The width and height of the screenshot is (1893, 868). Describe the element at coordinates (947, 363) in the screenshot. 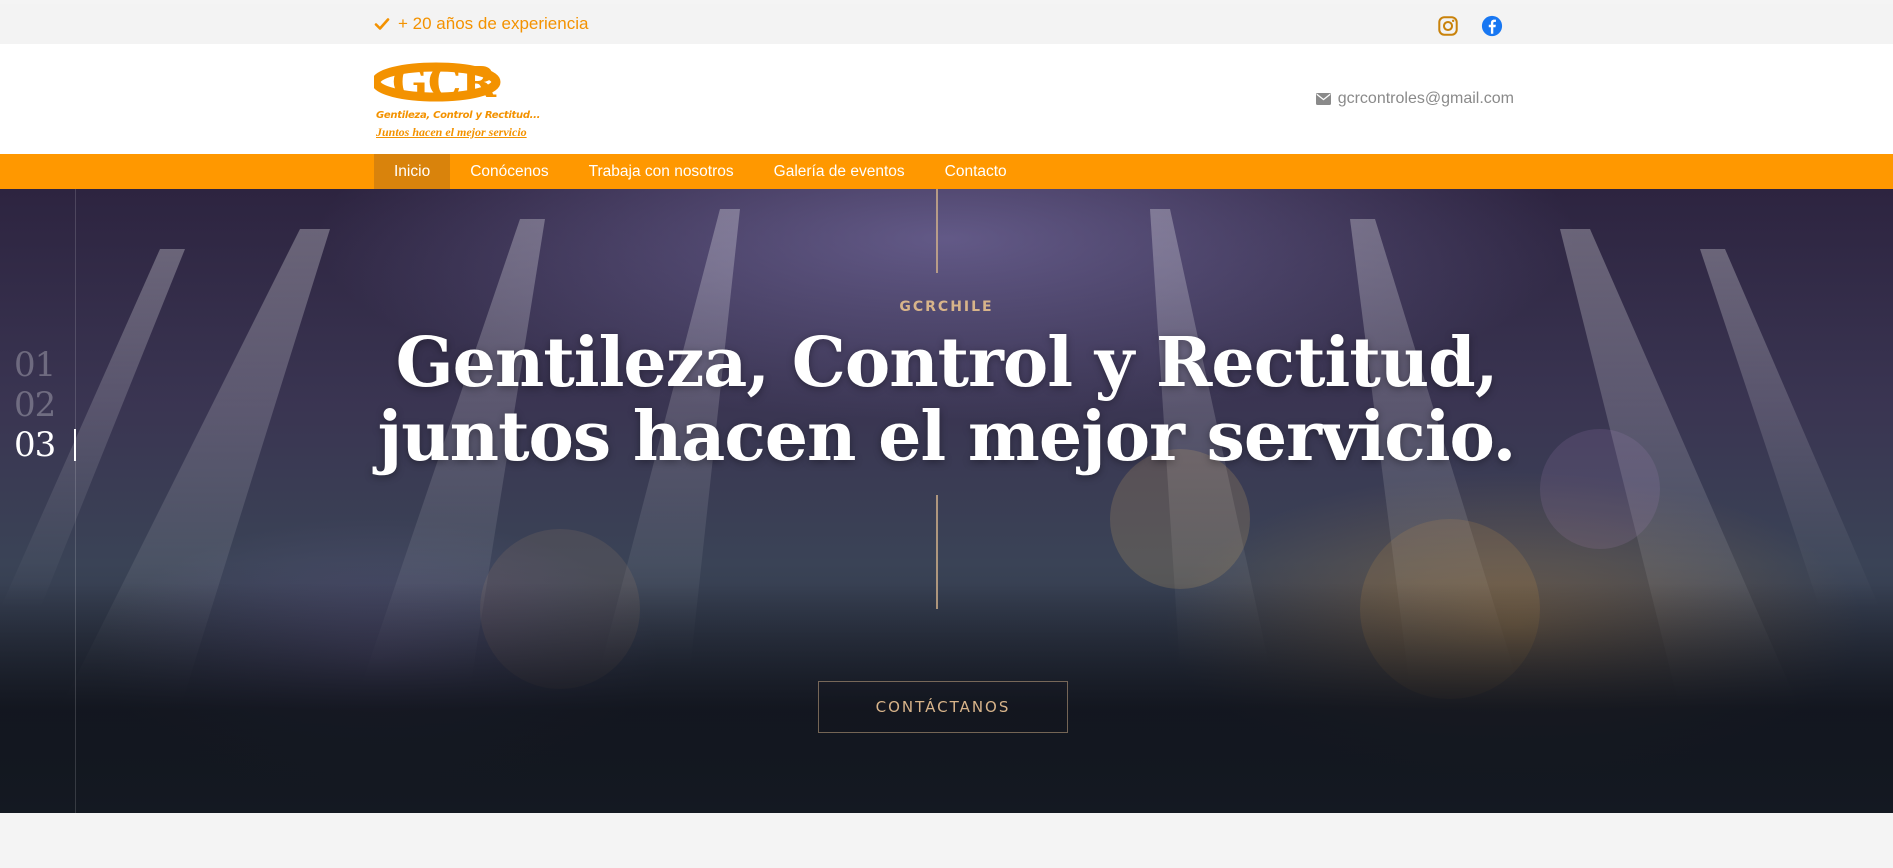

I see `headline-line-1: Gentileza, Control y Rectitud,` at that location.